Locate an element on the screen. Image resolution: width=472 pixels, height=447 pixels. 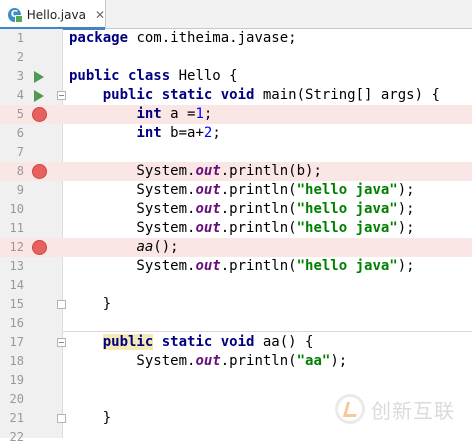
code-token: "aa" is located at coordinates (313, 361).